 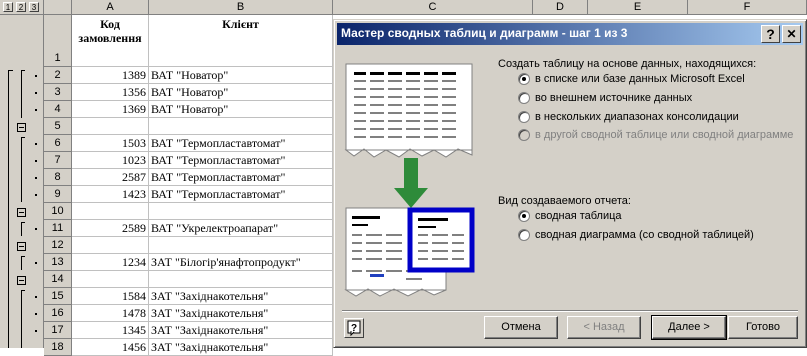 I want to click on column-header-a: A, so click(x=110, y=7).